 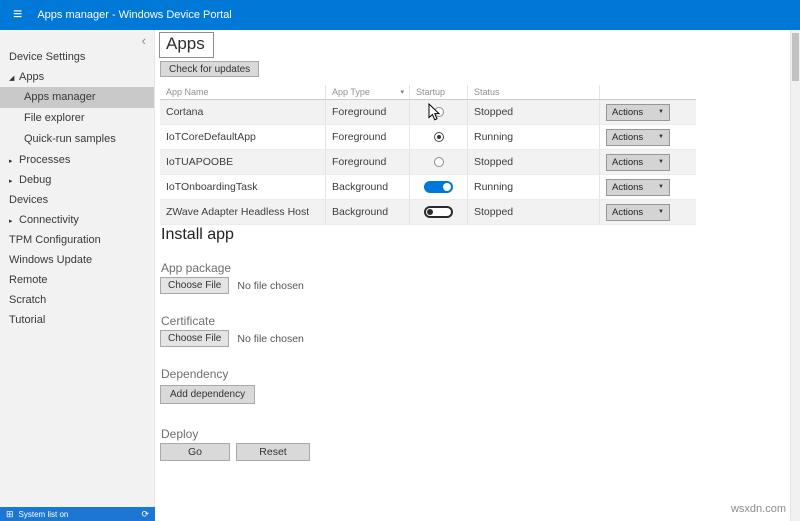 I want to click on certificate-choose-file-button: Choose File, so click(x=195, y=338).